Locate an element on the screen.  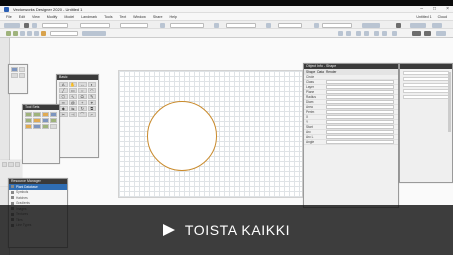
maximize-icon: □ is located at coordinates (434, 9).